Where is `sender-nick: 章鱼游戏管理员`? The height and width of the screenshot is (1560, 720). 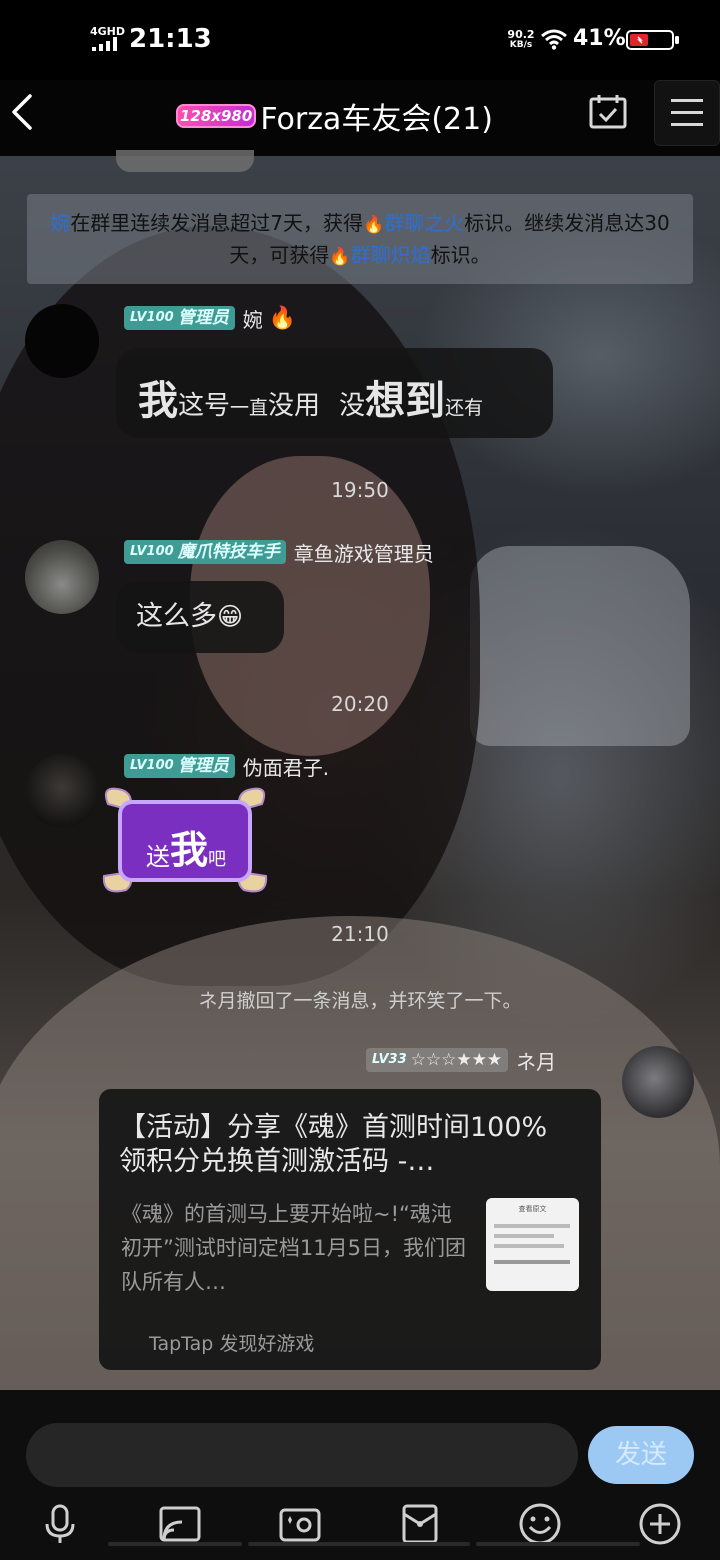 sender-nick: 章鱼游戏管理员 is located at coordinates (364, 552).